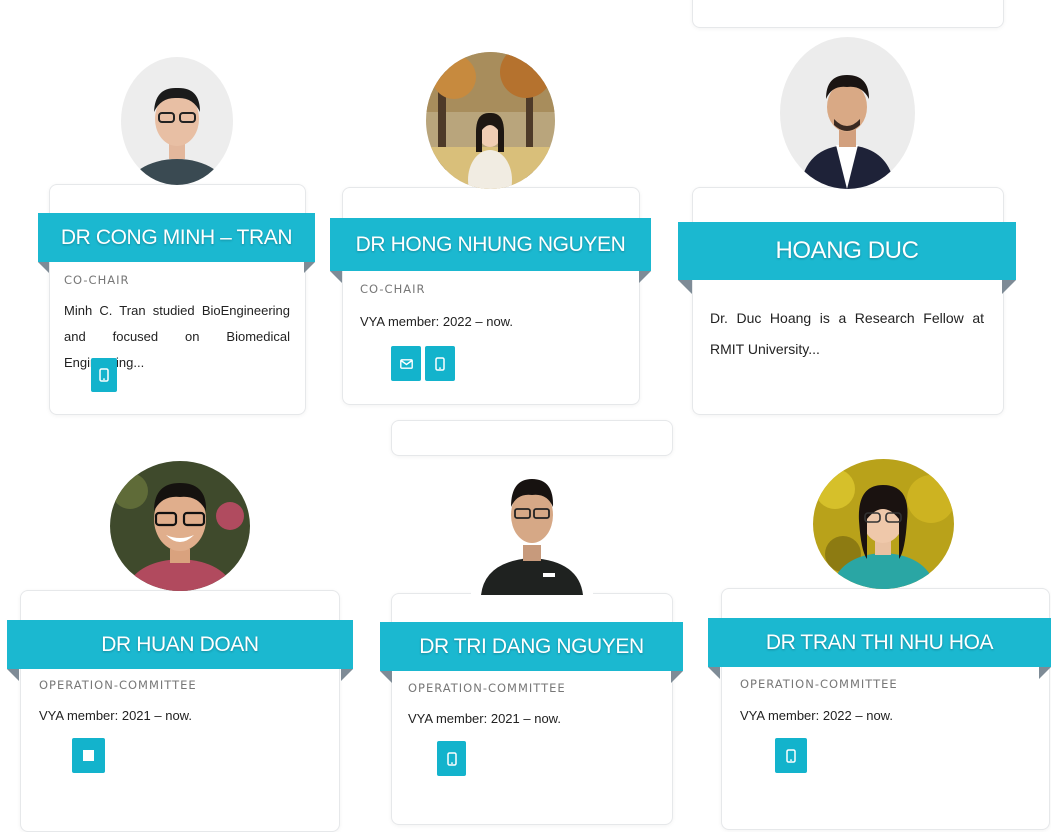 This screenshot has height=832, width=1051. I want to click on stop-button, so click(88, 755).